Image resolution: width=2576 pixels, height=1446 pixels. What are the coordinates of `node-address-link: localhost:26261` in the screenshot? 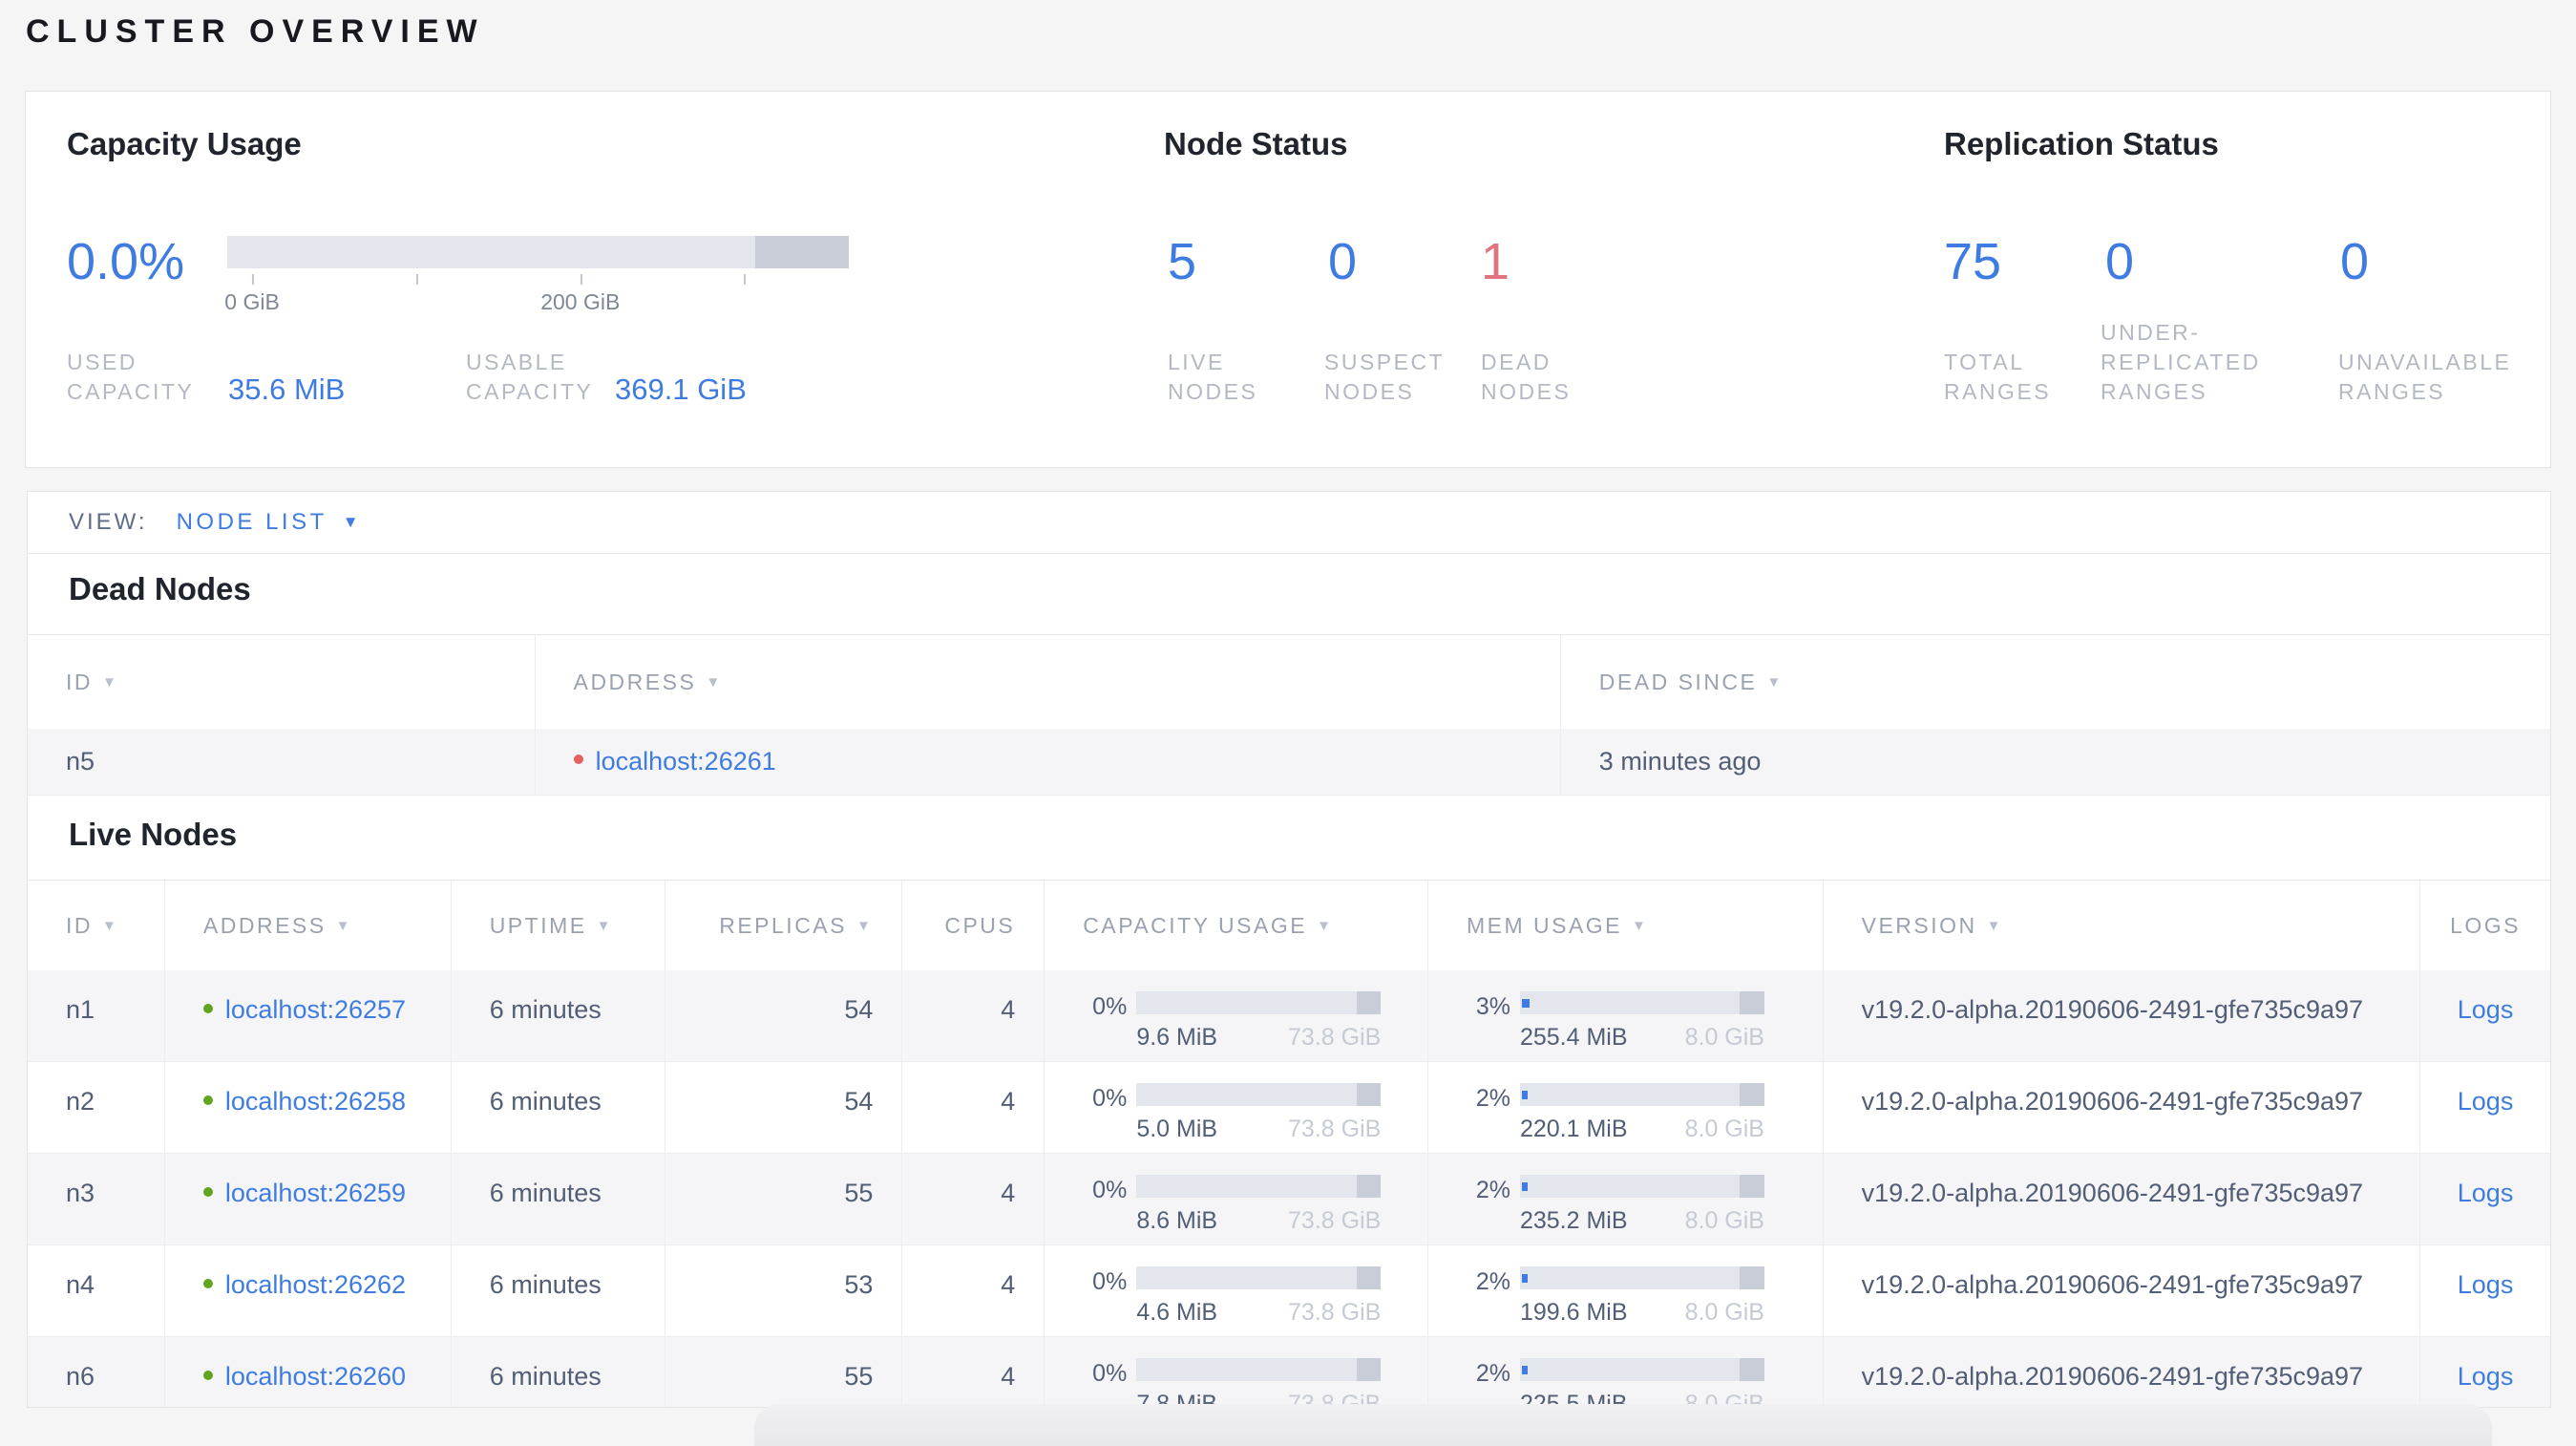 It's located at (686, 761).